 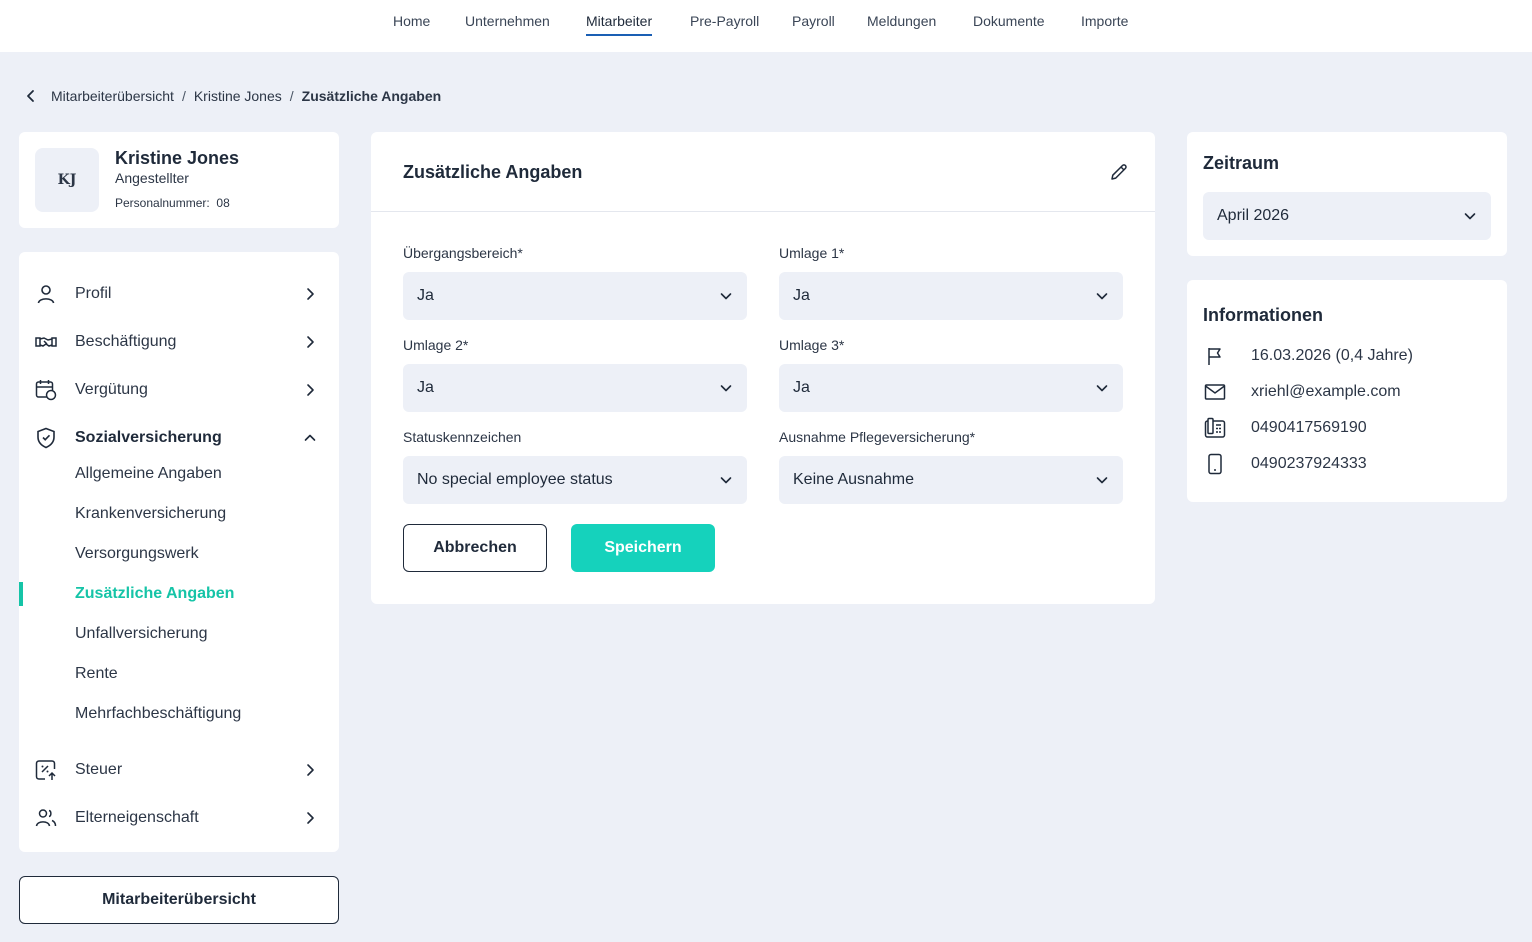 I want to click on save-button: Speichern, so click(x=643, y=548).